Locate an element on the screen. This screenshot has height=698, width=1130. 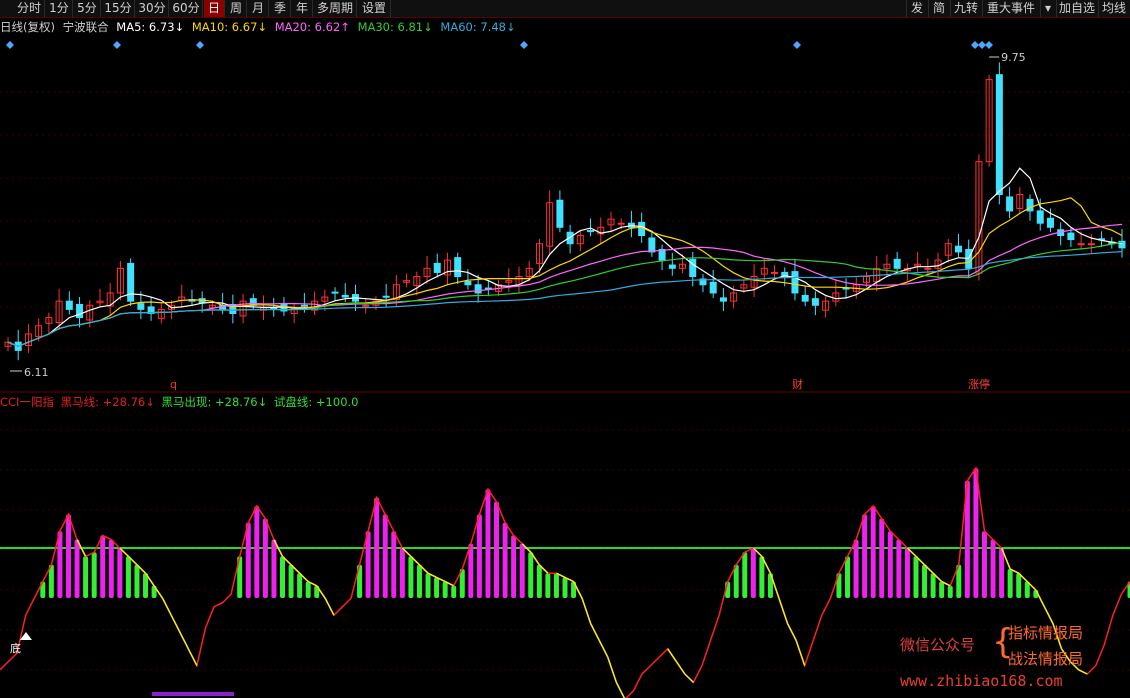
watermark-line2: 指标情报局 is located at coordinates (1046, 633).